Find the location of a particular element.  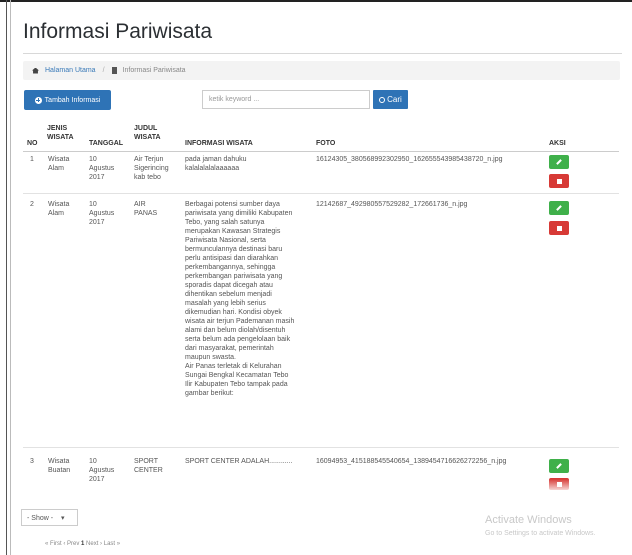

search-button-label: Cari is located at coordinates (394, 99).